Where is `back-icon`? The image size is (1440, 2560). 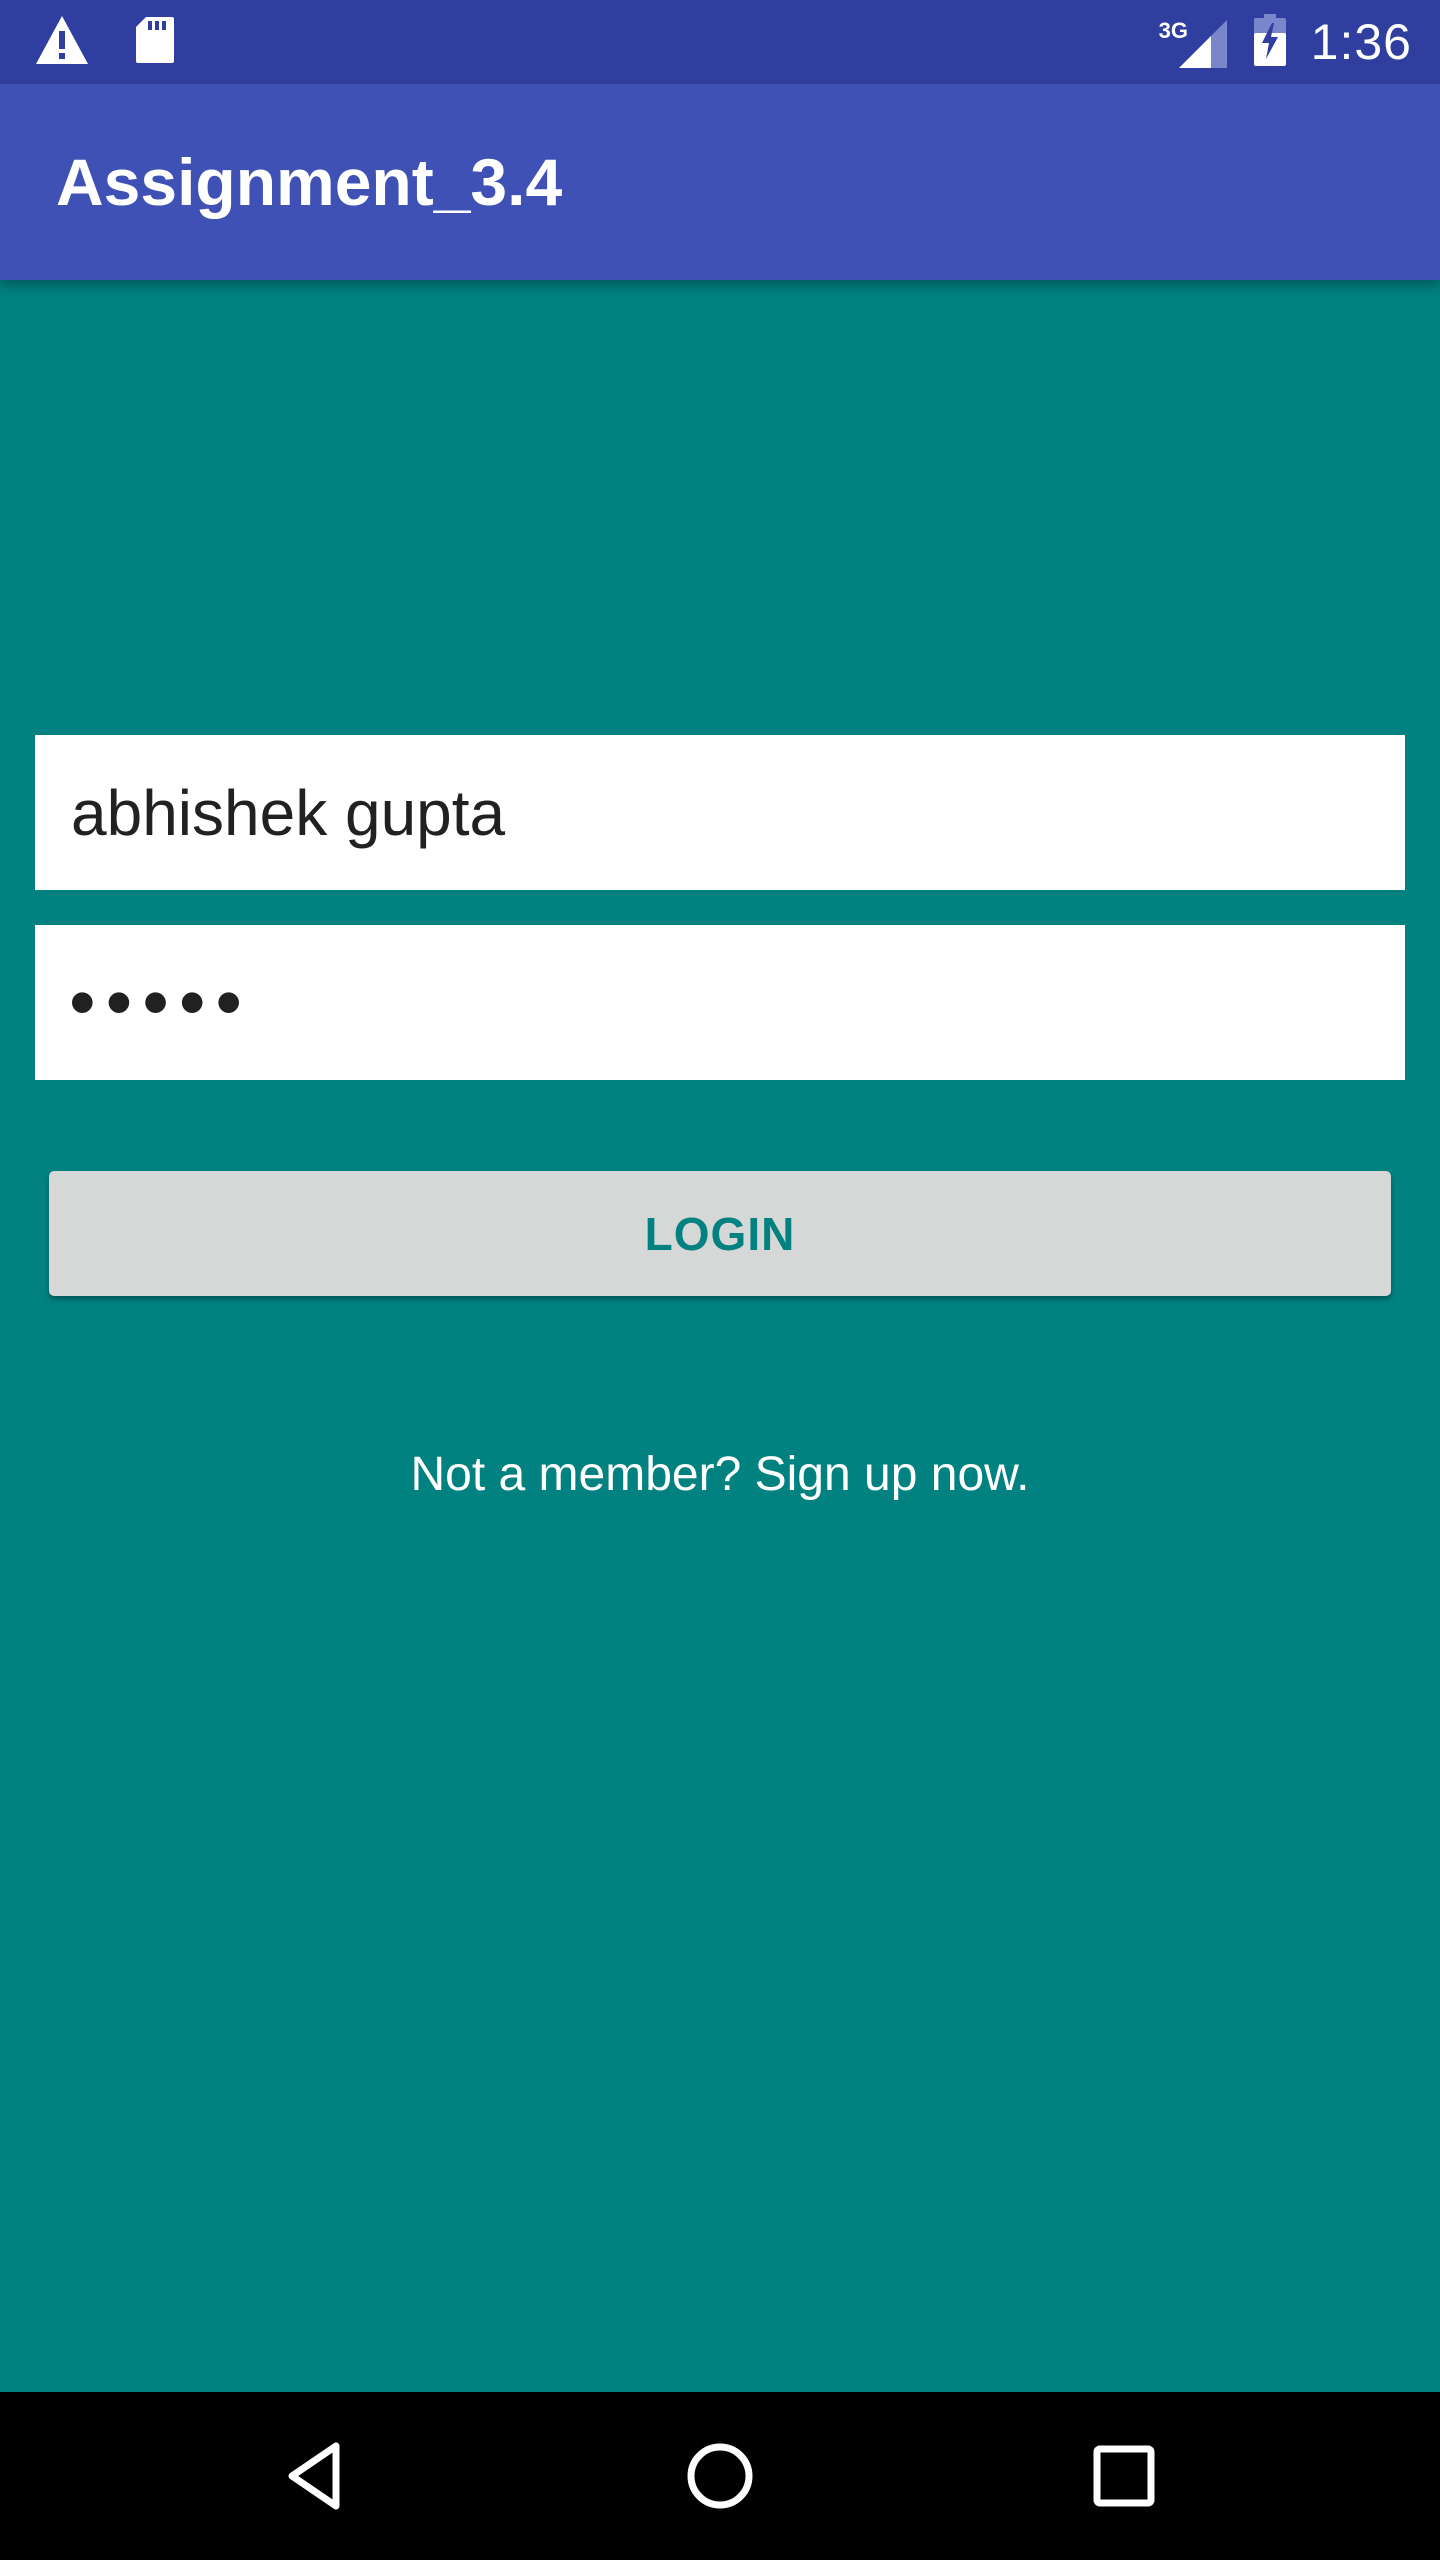
back-icon is located at coordinates (314, 2476).